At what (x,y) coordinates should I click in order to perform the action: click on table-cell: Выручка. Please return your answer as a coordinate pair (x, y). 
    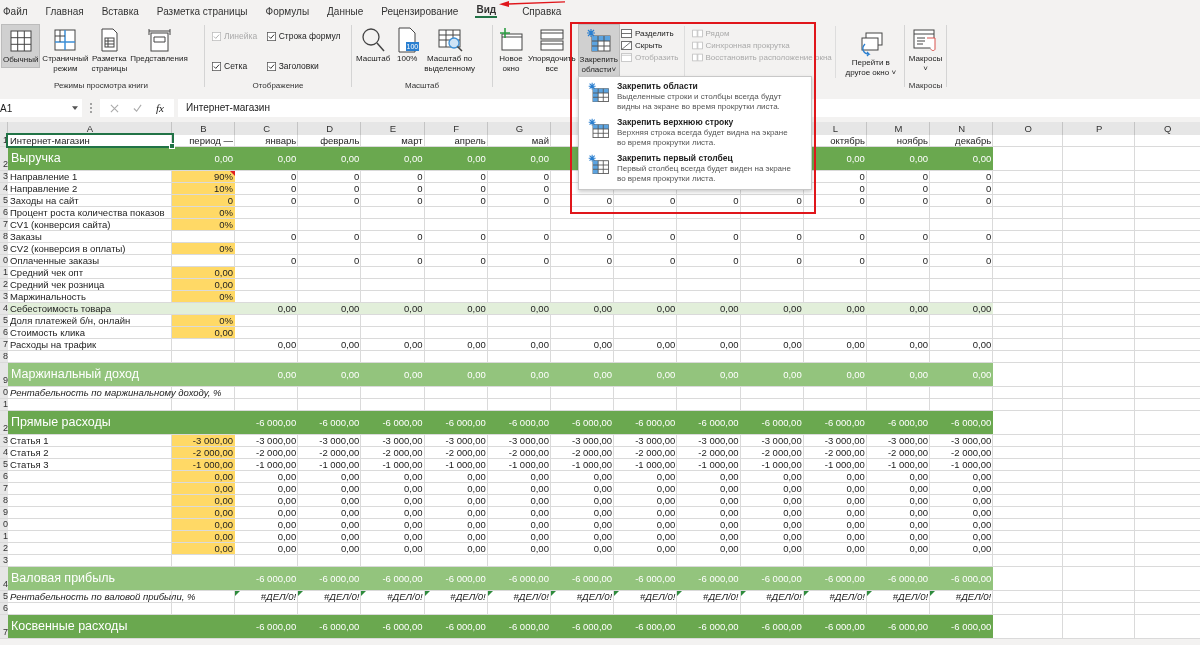
    Looking at the image, I should click on (36, 158).